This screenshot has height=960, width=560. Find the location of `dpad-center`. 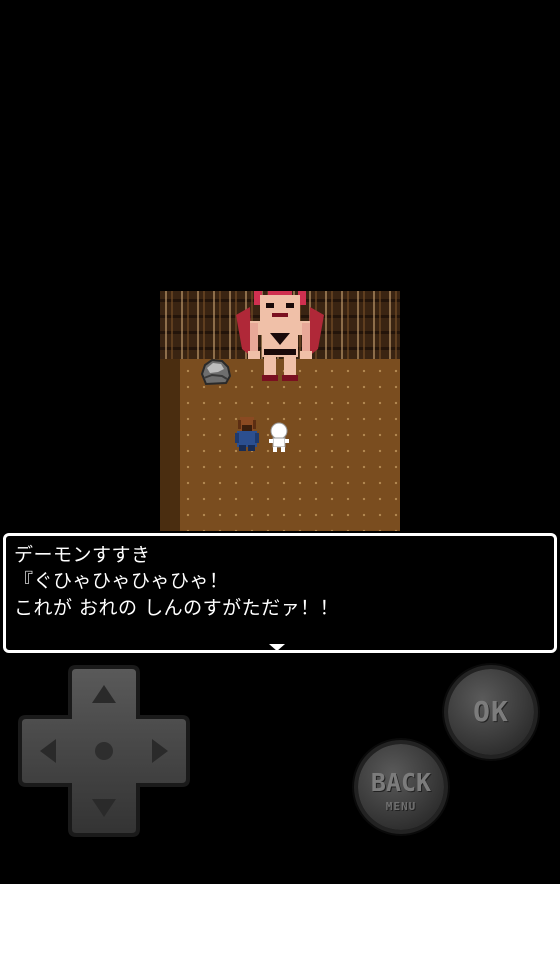

dpad-center is located at coordinates (104, 751).